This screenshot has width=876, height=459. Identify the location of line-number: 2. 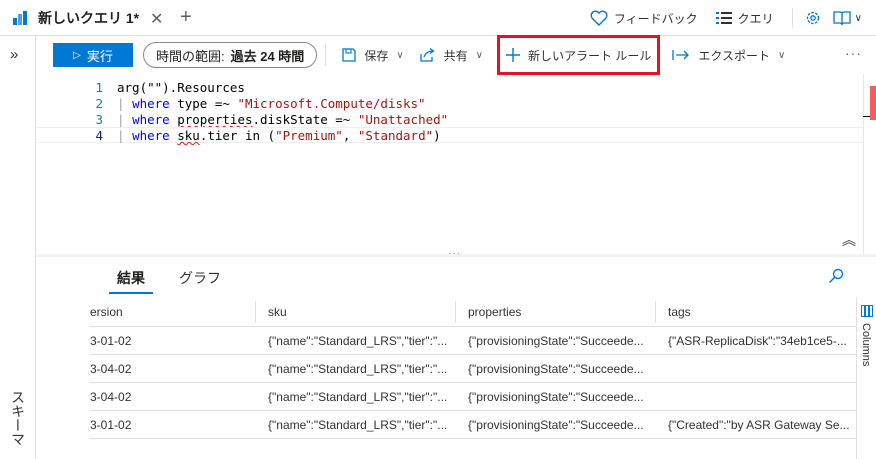
(99, 103).